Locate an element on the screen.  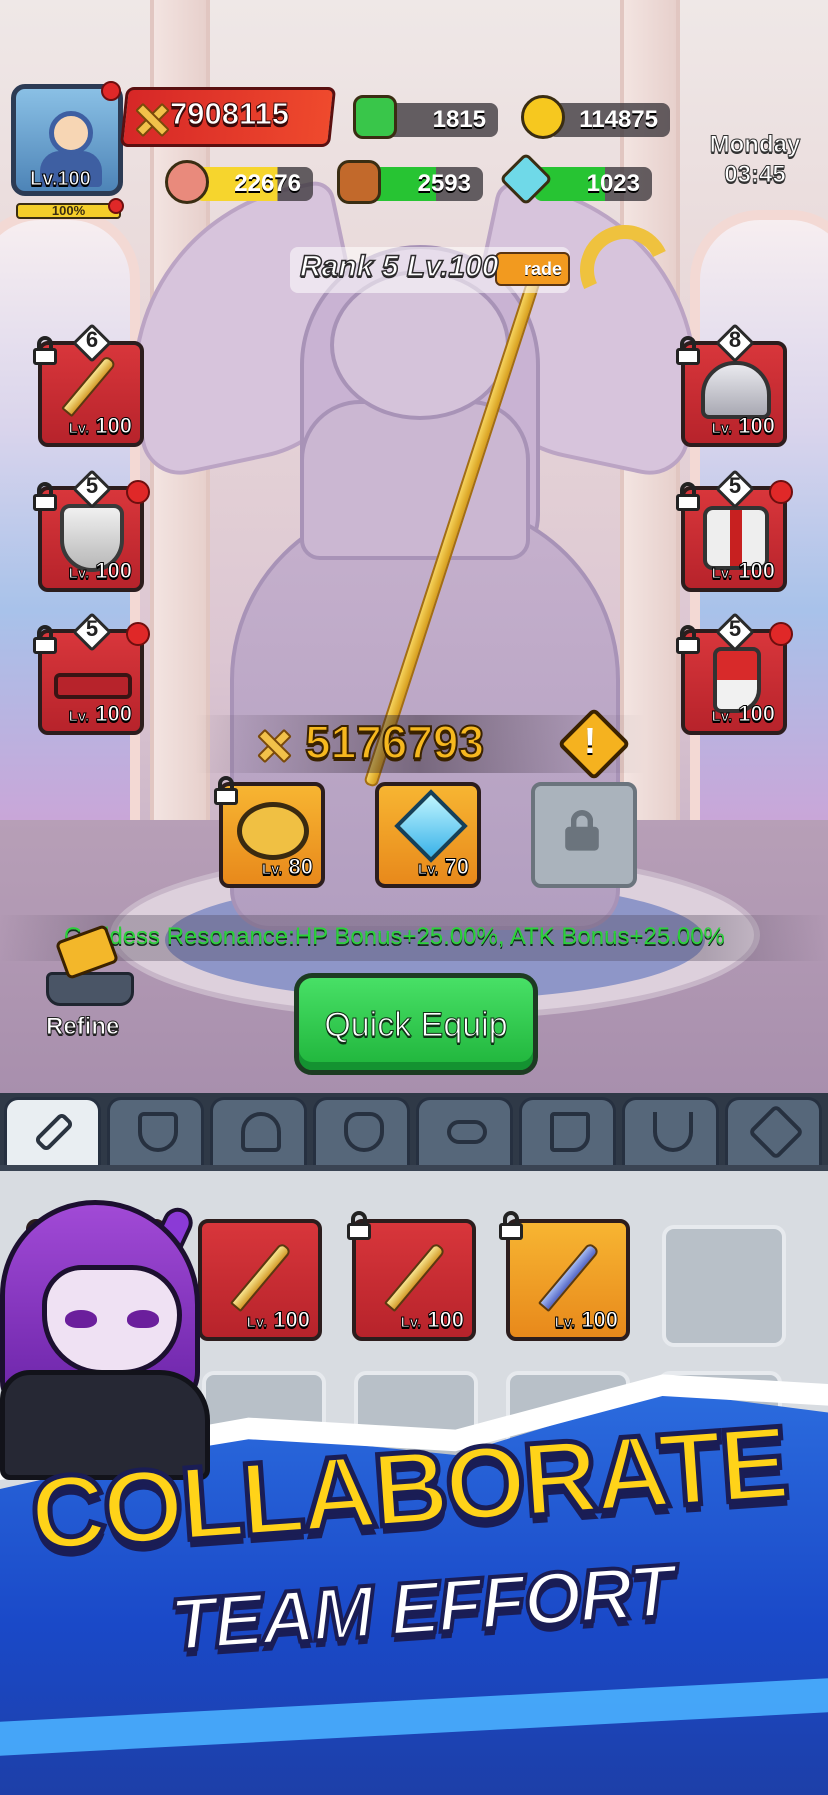
total-power-value: 7908115 is located at coordinates (230, 114).